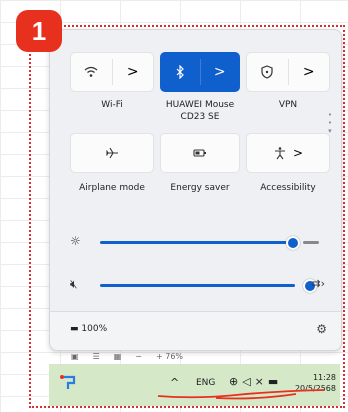 This screenshot has height=412, width=348. Describe the element at coordinates (75, 241) in the screenshot. I see `brightness-icon: ☼` at that location.